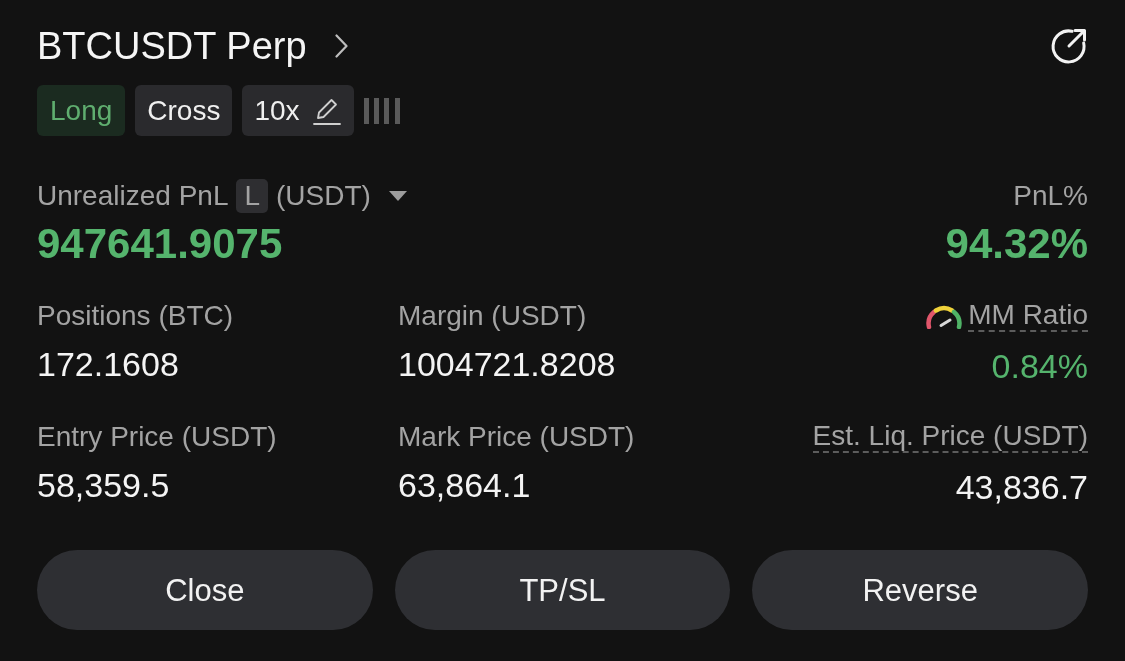 The image size is (1125, 661). I want to click on pnl-percent-label: PnL%, so click(1050, 196).